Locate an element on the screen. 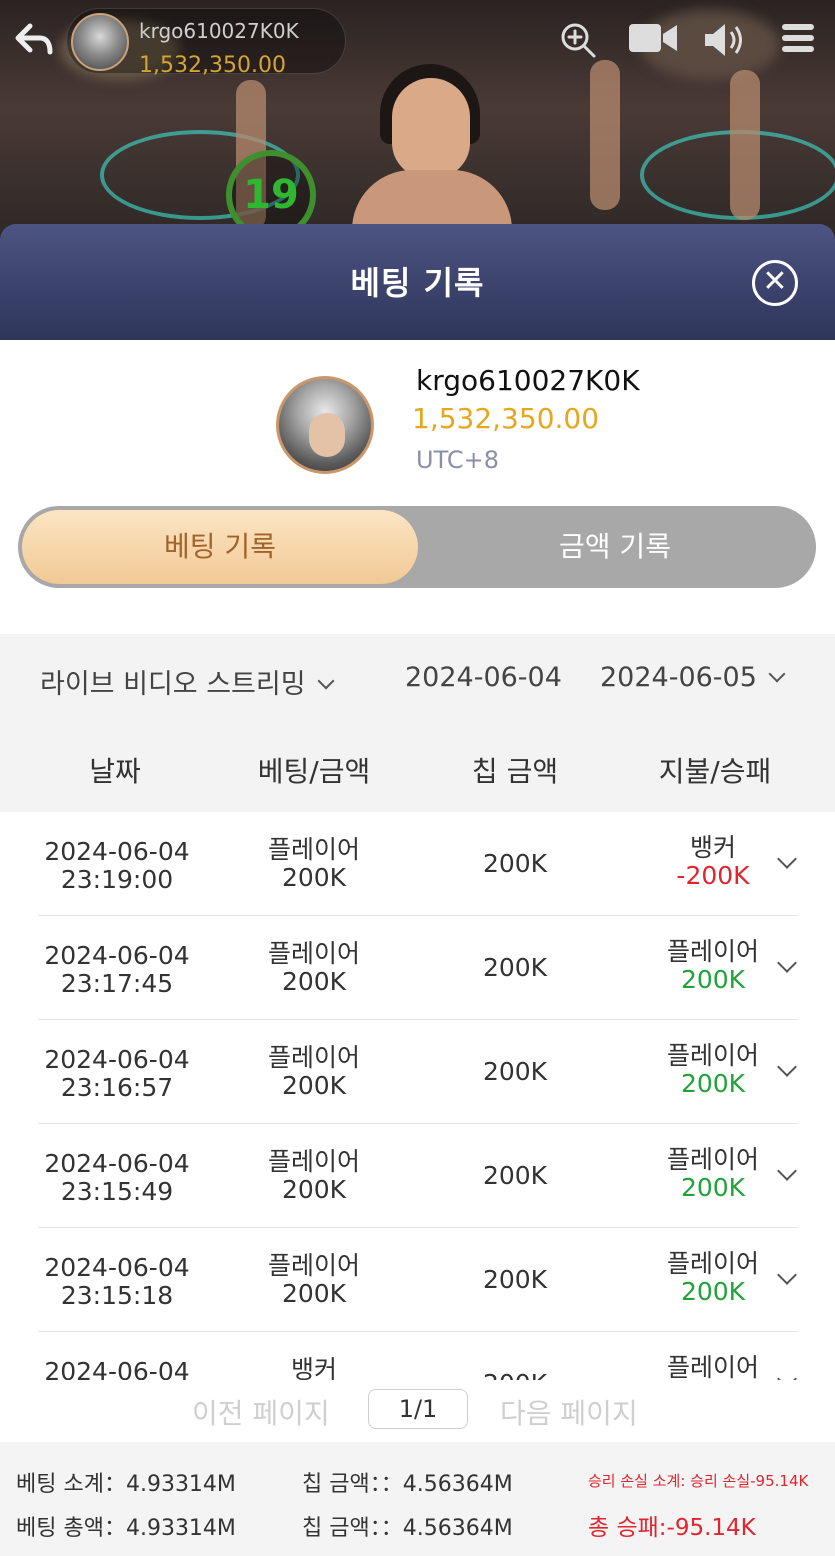  column-header-payout: 지불/승패 is located at coordinates (715, 771).